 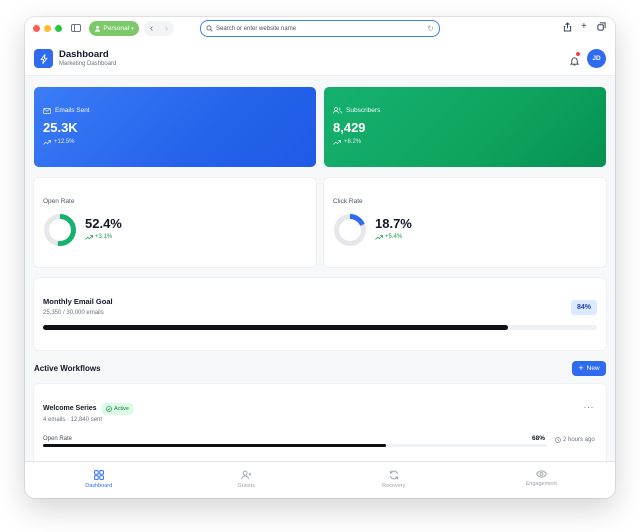 What do you see at coordinates (47, 28) in the screenshot?
I see `minimize-window-button` at bounding box center [47, 28].